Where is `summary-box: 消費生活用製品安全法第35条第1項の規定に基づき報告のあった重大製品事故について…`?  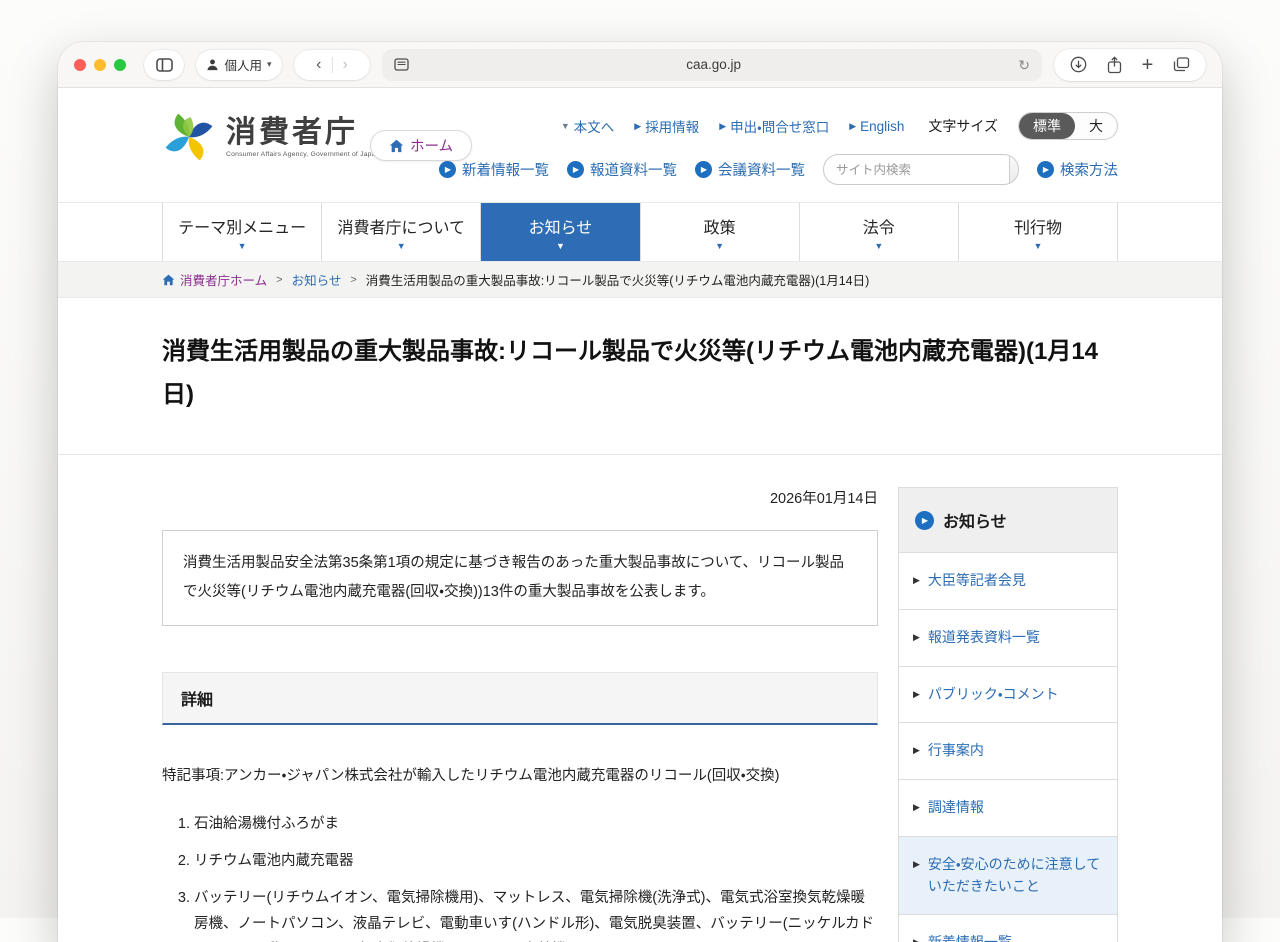
summary-box: 消費生活用製品安全法第35条第1項の規定に基づき報告のあった重大製品事故について… is located at coordinates (520, 578).